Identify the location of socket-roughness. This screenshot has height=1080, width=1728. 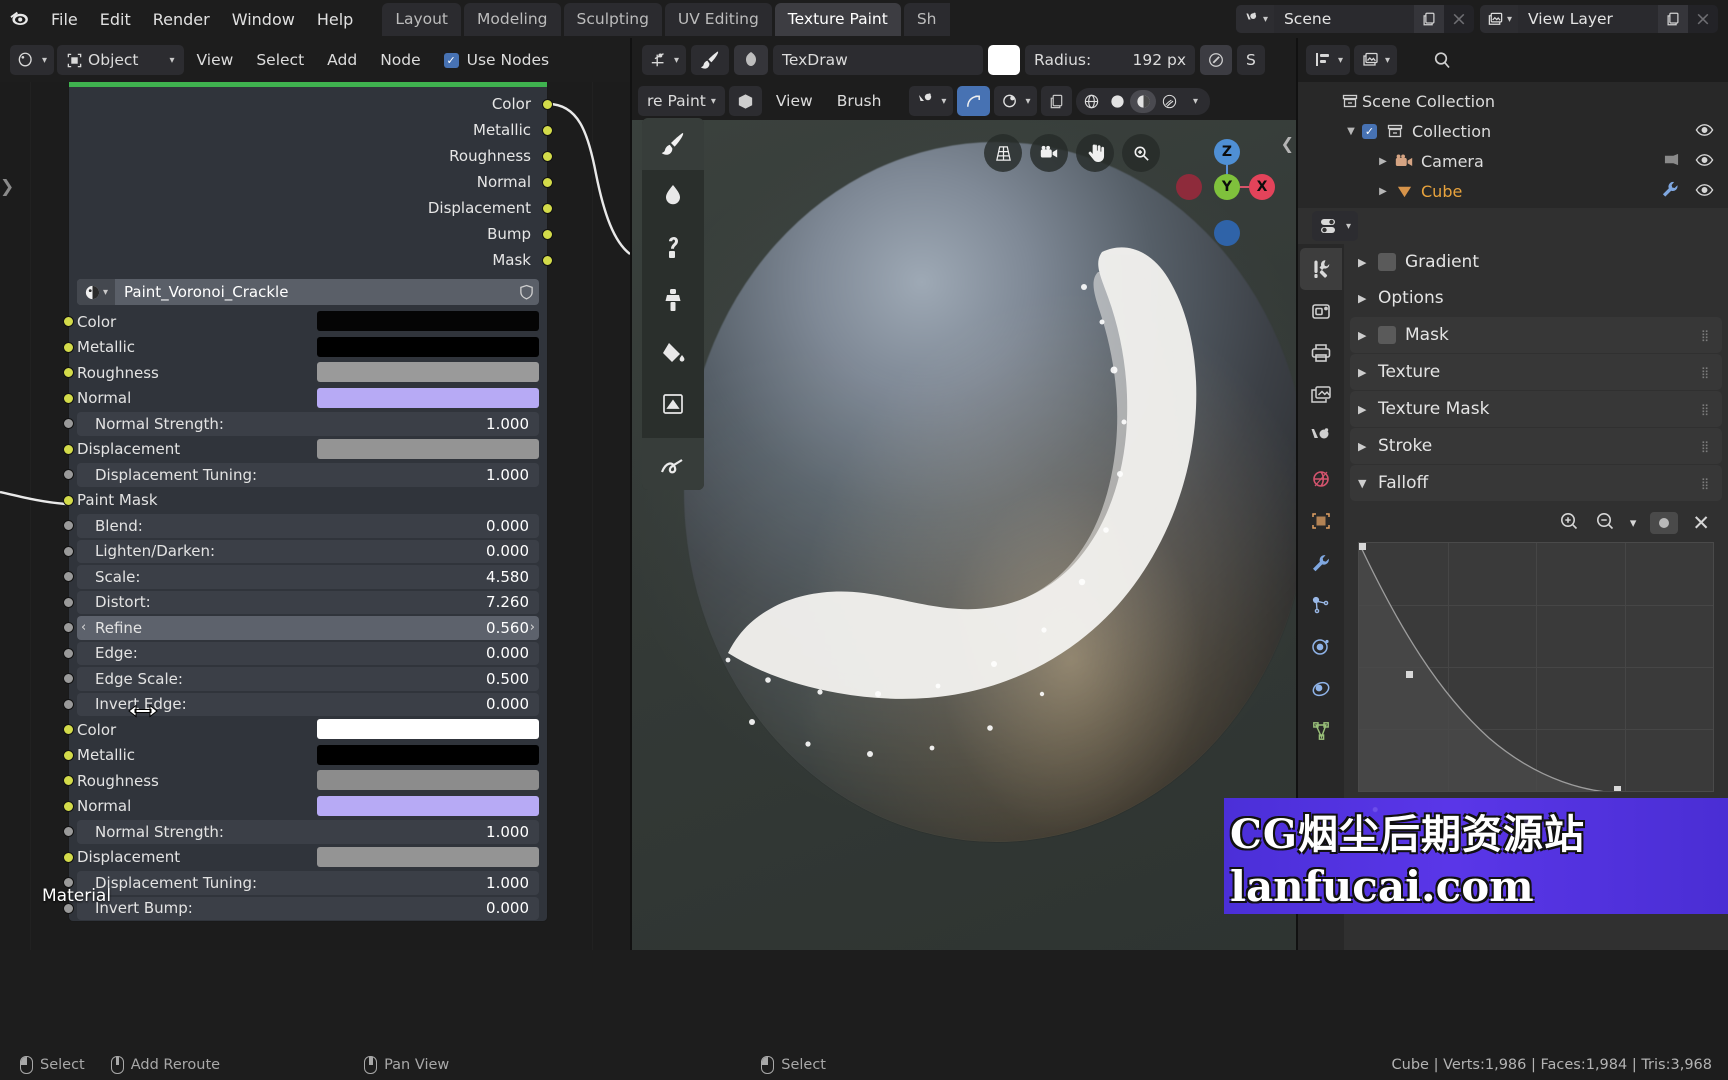
(547, 156).